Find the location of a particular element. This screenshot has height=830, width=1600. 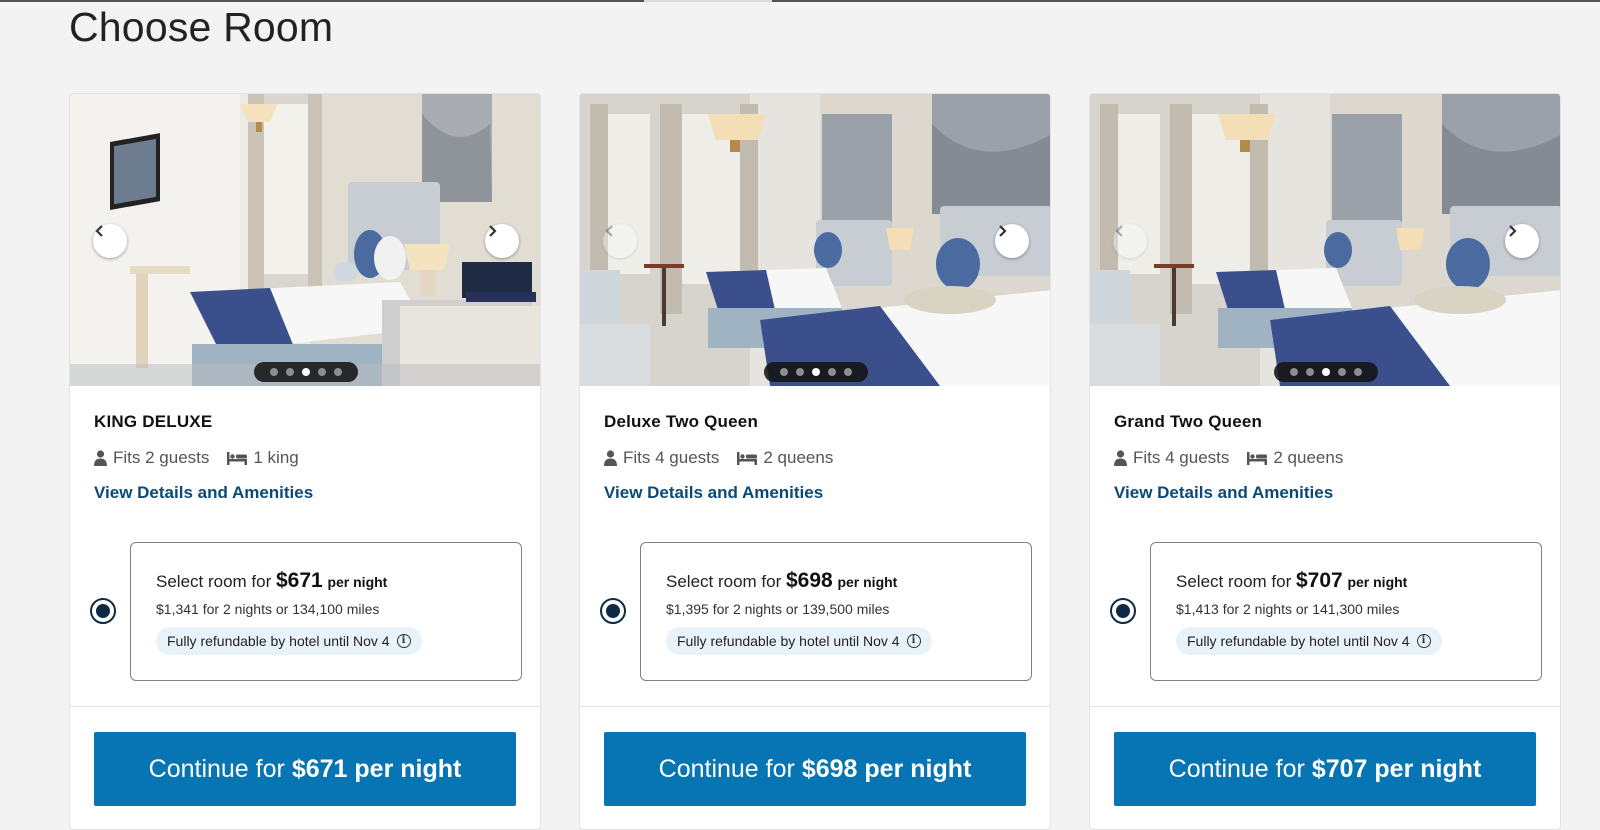

bed-type: 2 queens is located at coordinates (1295, 458).